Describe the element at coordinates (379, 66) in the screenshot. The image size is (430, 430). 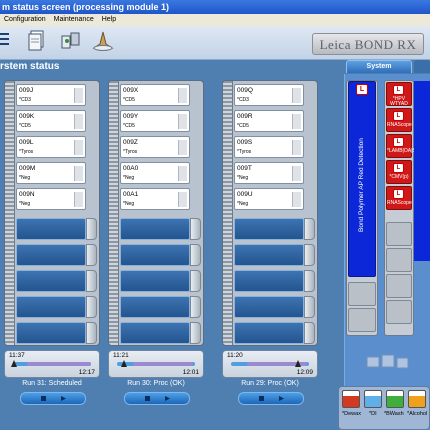
I see `tab-system: System` at that location.